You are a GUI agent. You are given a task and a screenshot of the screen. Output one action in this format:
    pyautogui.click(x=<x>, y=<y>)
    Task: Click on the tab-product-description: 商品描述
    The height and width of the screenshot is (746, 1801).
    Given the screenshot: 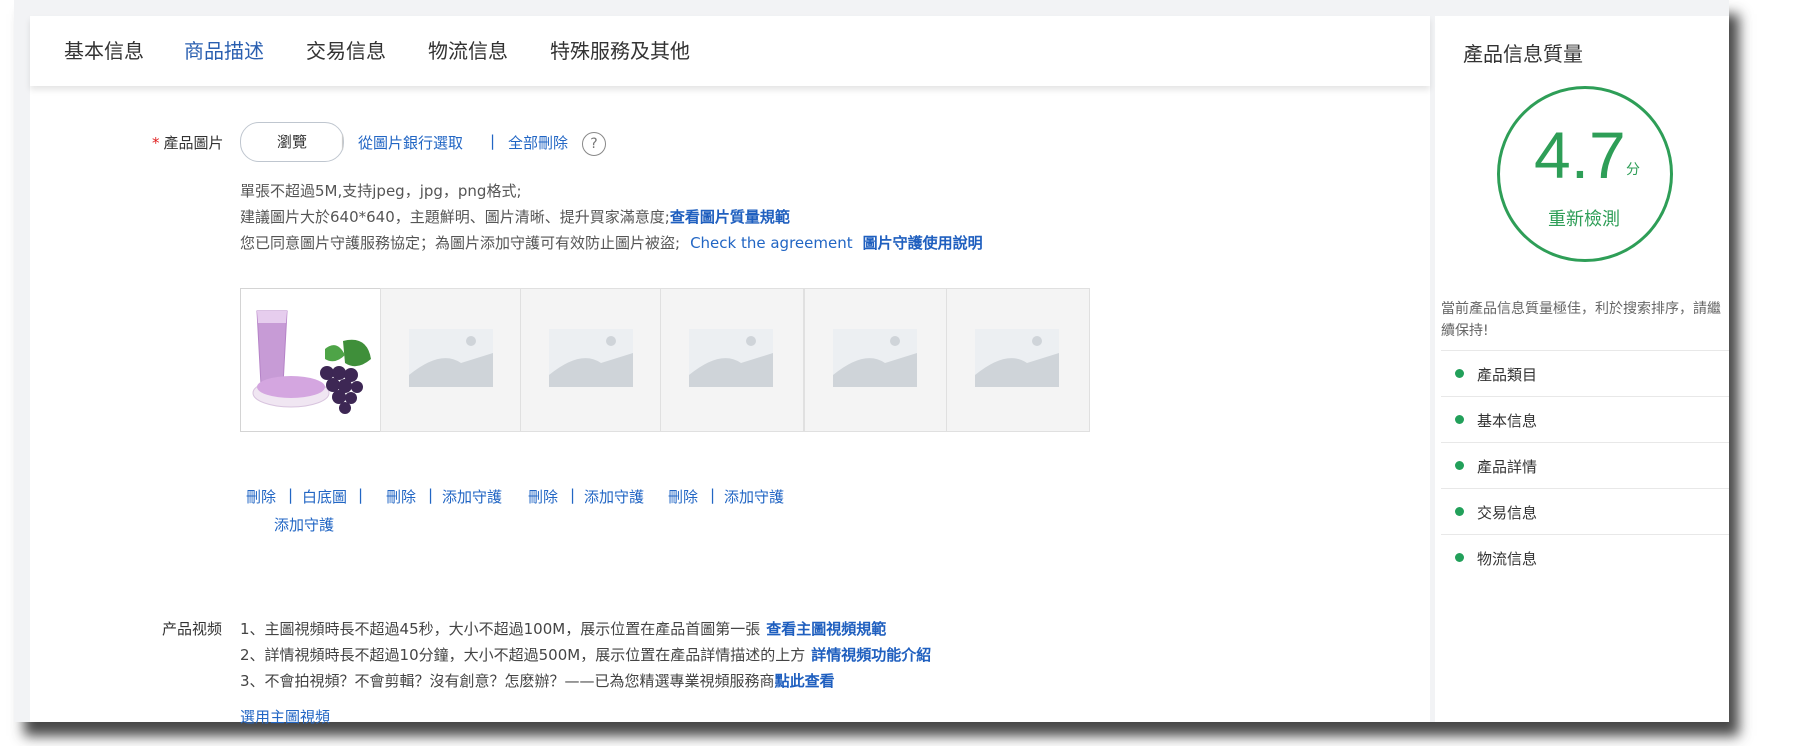 What is the action you would take?
    pyautogui.click(x=224, y=51)
    